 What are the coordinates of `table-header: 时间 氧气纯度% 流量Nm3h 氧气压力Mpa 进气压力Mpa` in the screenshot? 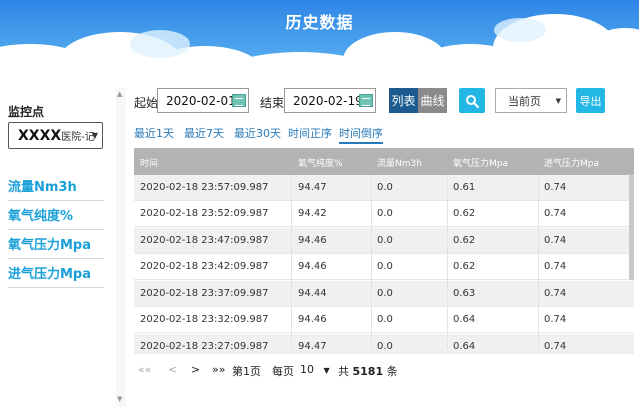 It's located at (384, 161).